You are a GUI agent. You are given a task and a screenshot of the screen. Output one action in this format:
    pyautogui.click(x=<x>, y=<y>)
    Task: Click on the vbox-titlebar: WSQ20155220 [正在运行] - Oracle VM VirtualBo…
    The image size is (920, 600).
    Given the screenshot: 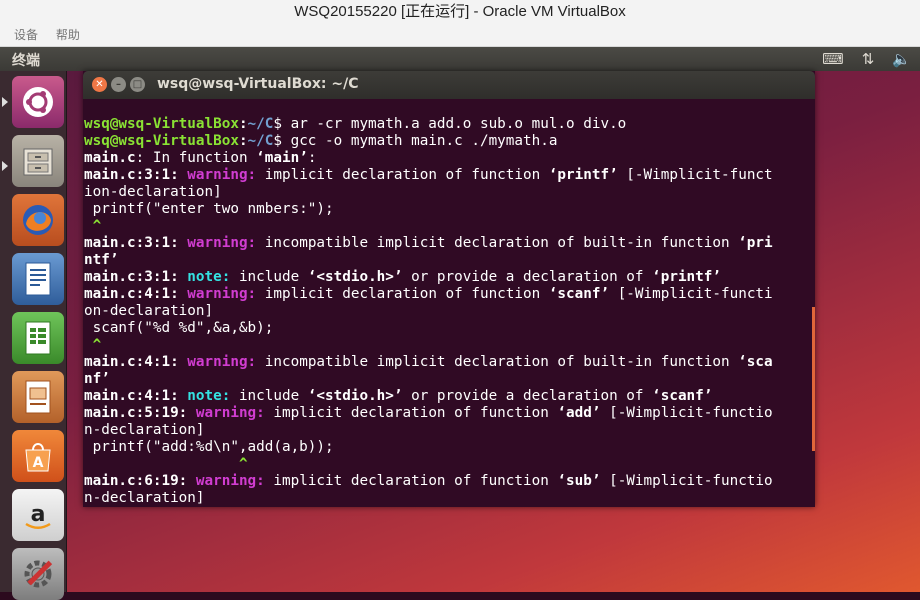 What is the action you would take?
    pyautogui.click(x=460, y=12)
    